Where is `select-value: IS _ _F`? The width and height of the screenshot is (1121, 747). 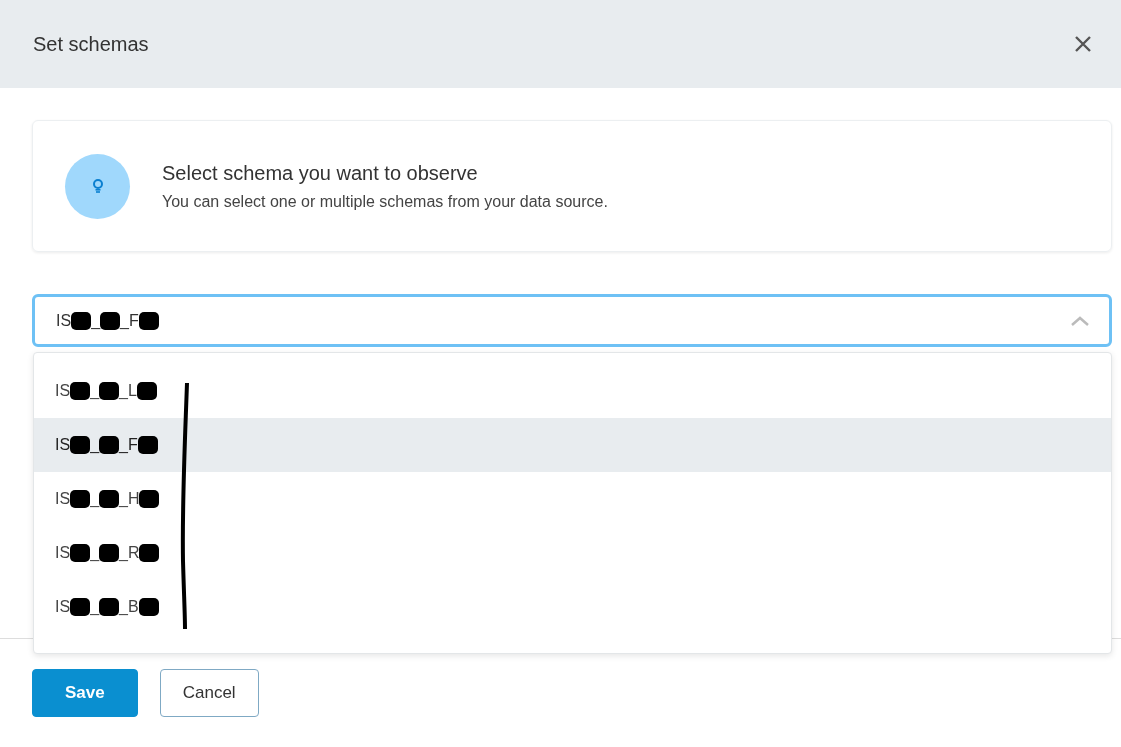
select-value: IS _ _F is located at coordinates (107, 320).